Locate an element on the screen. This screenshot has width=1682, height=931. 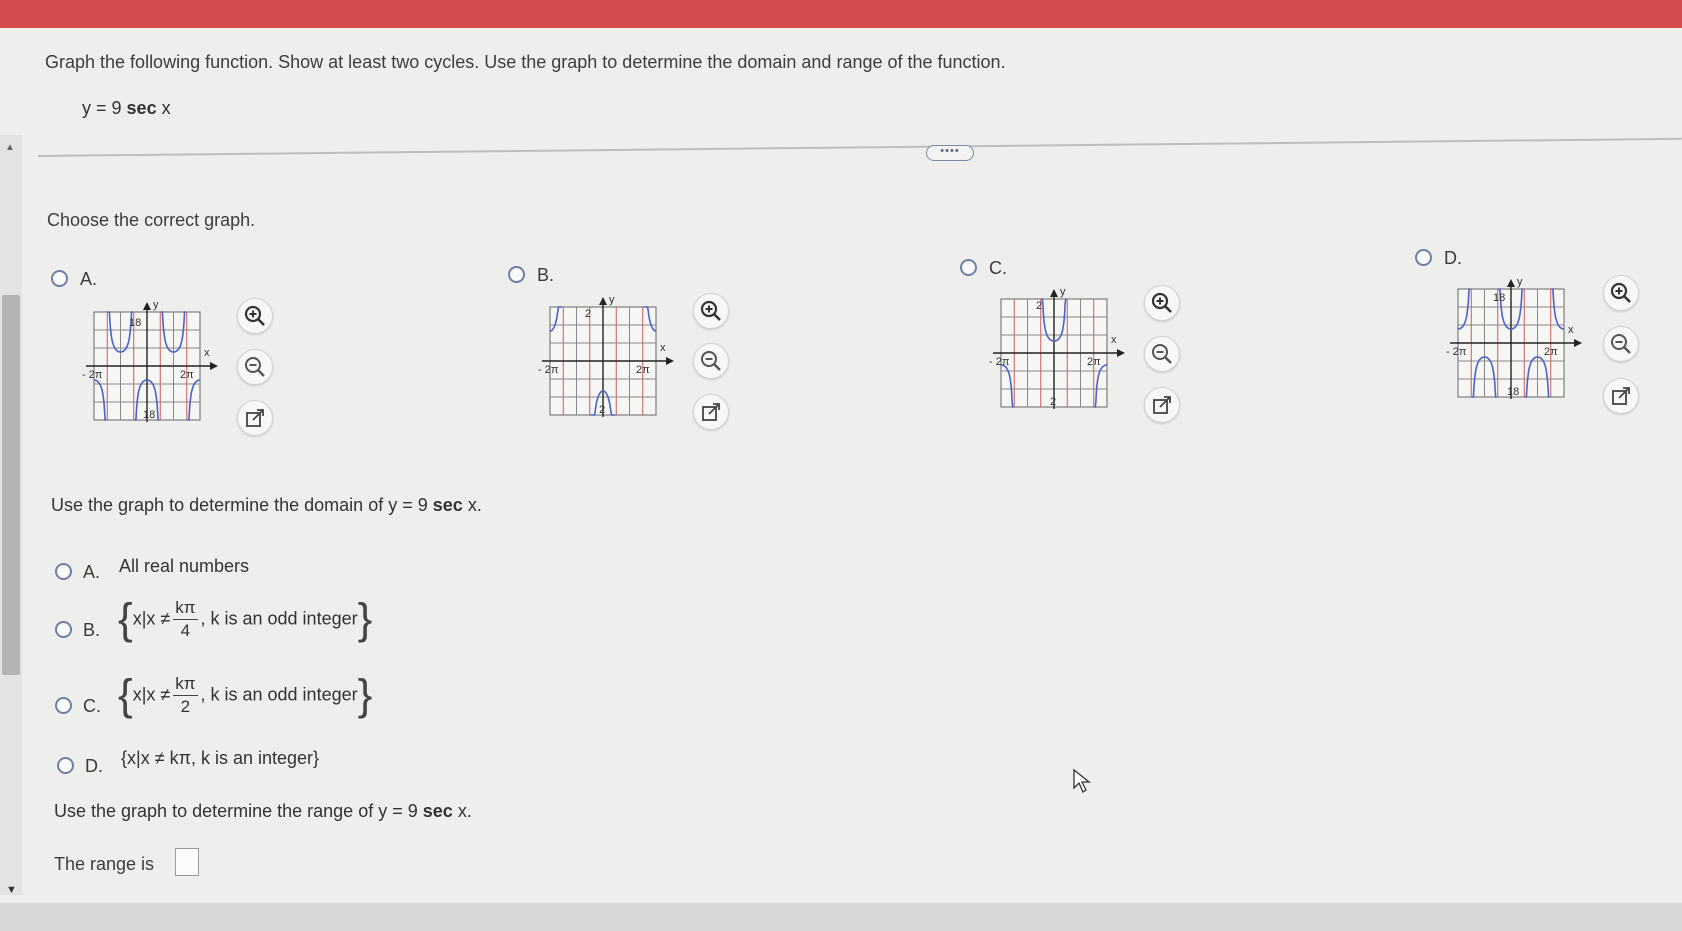
domain-option-c-tail: , k is an odd integer is located at coordinates (279, 694).